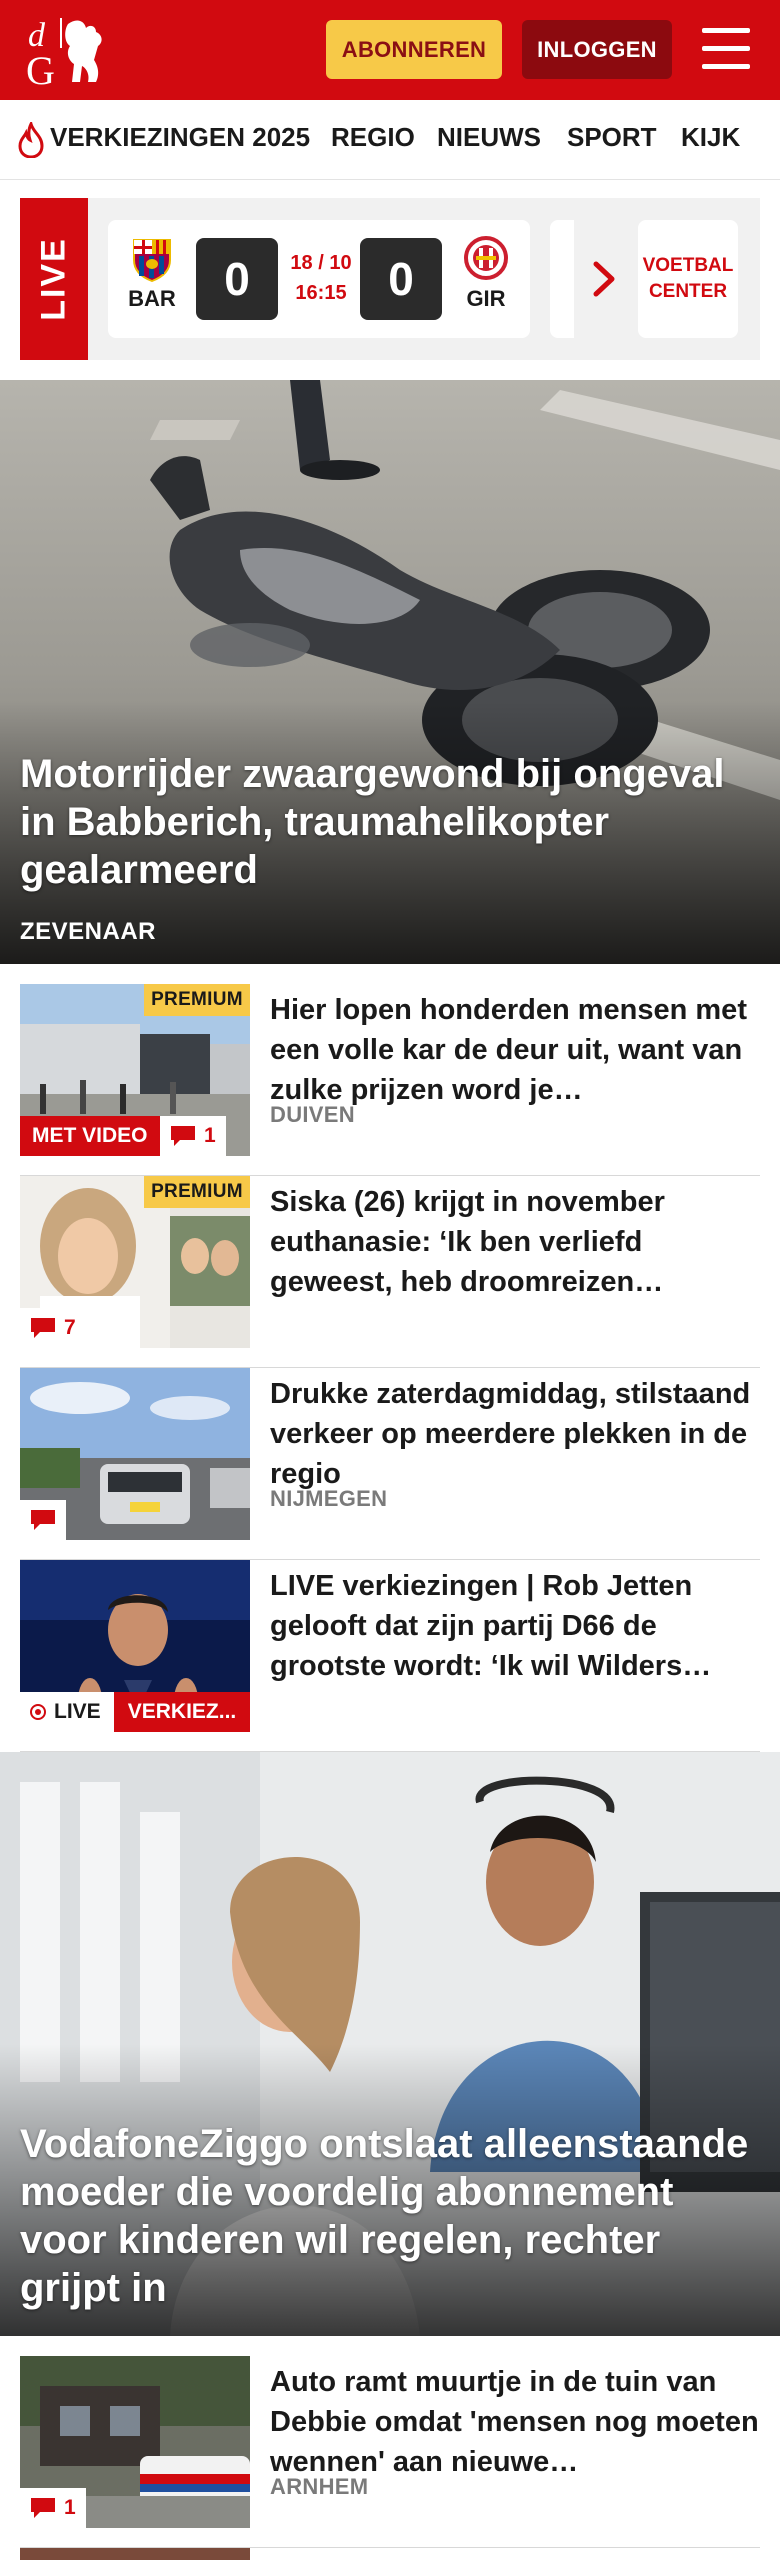  What do you see at coordinates (726, 49) in the screenshot?
I see `menu-icon` at bounding box center [726, 49].